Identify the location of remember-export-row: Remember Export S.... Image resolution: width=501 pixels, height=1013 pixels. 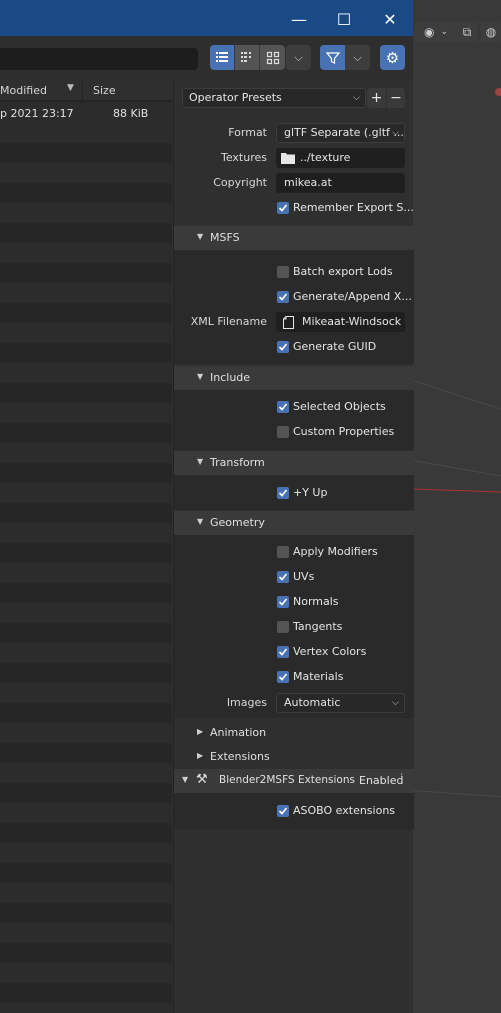
(294, 208).